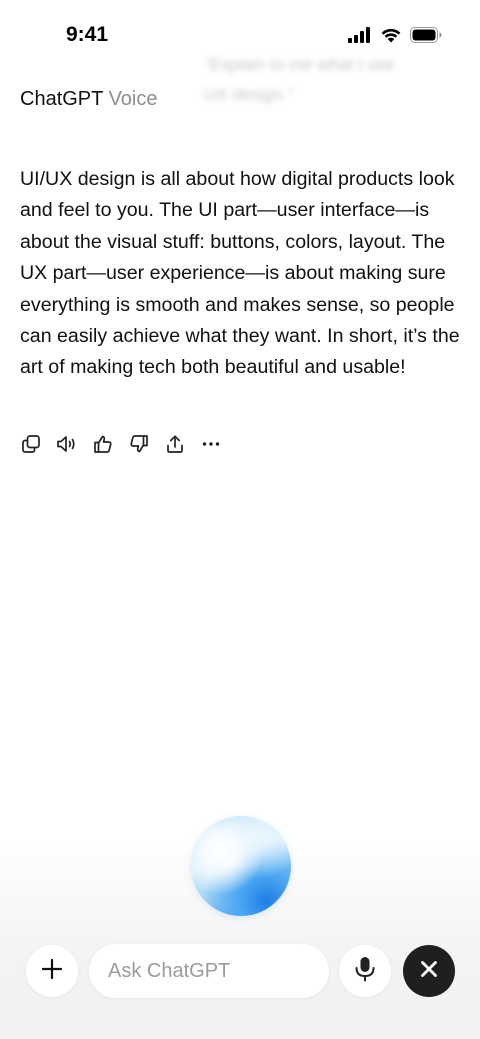  I want to click on message-input-container, so click(209, 971).